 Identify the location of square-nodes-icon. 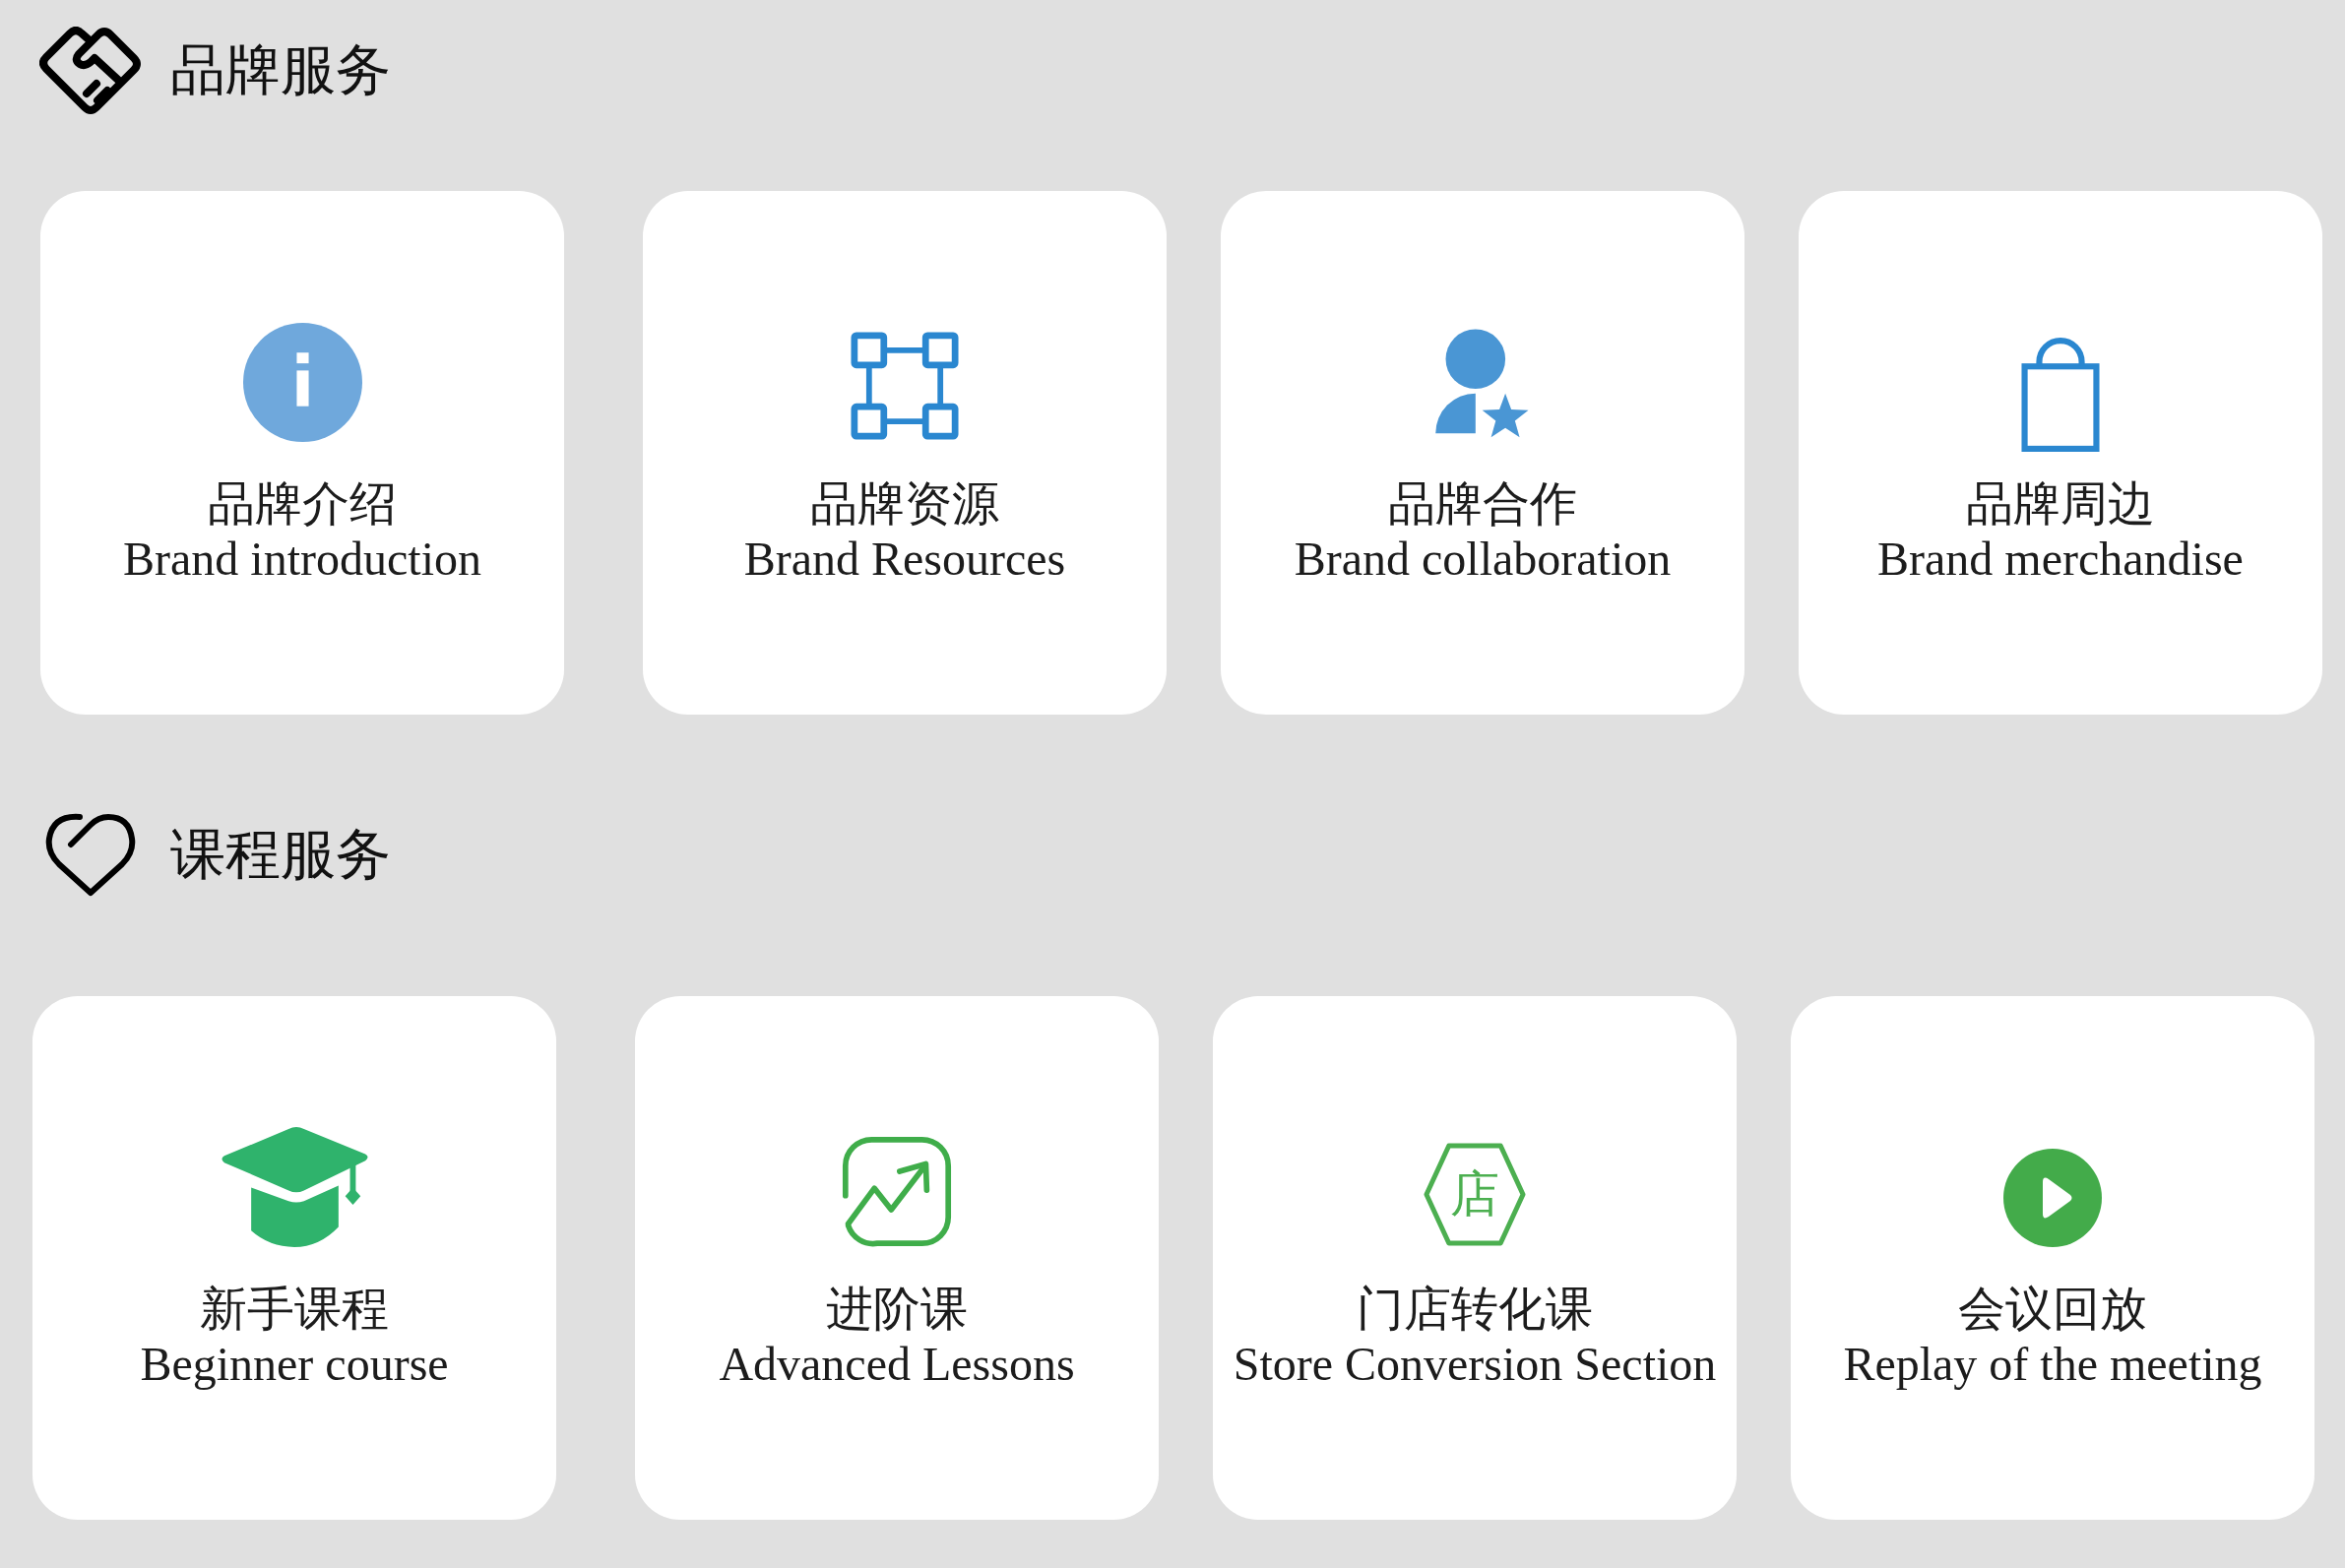
(905, 385).